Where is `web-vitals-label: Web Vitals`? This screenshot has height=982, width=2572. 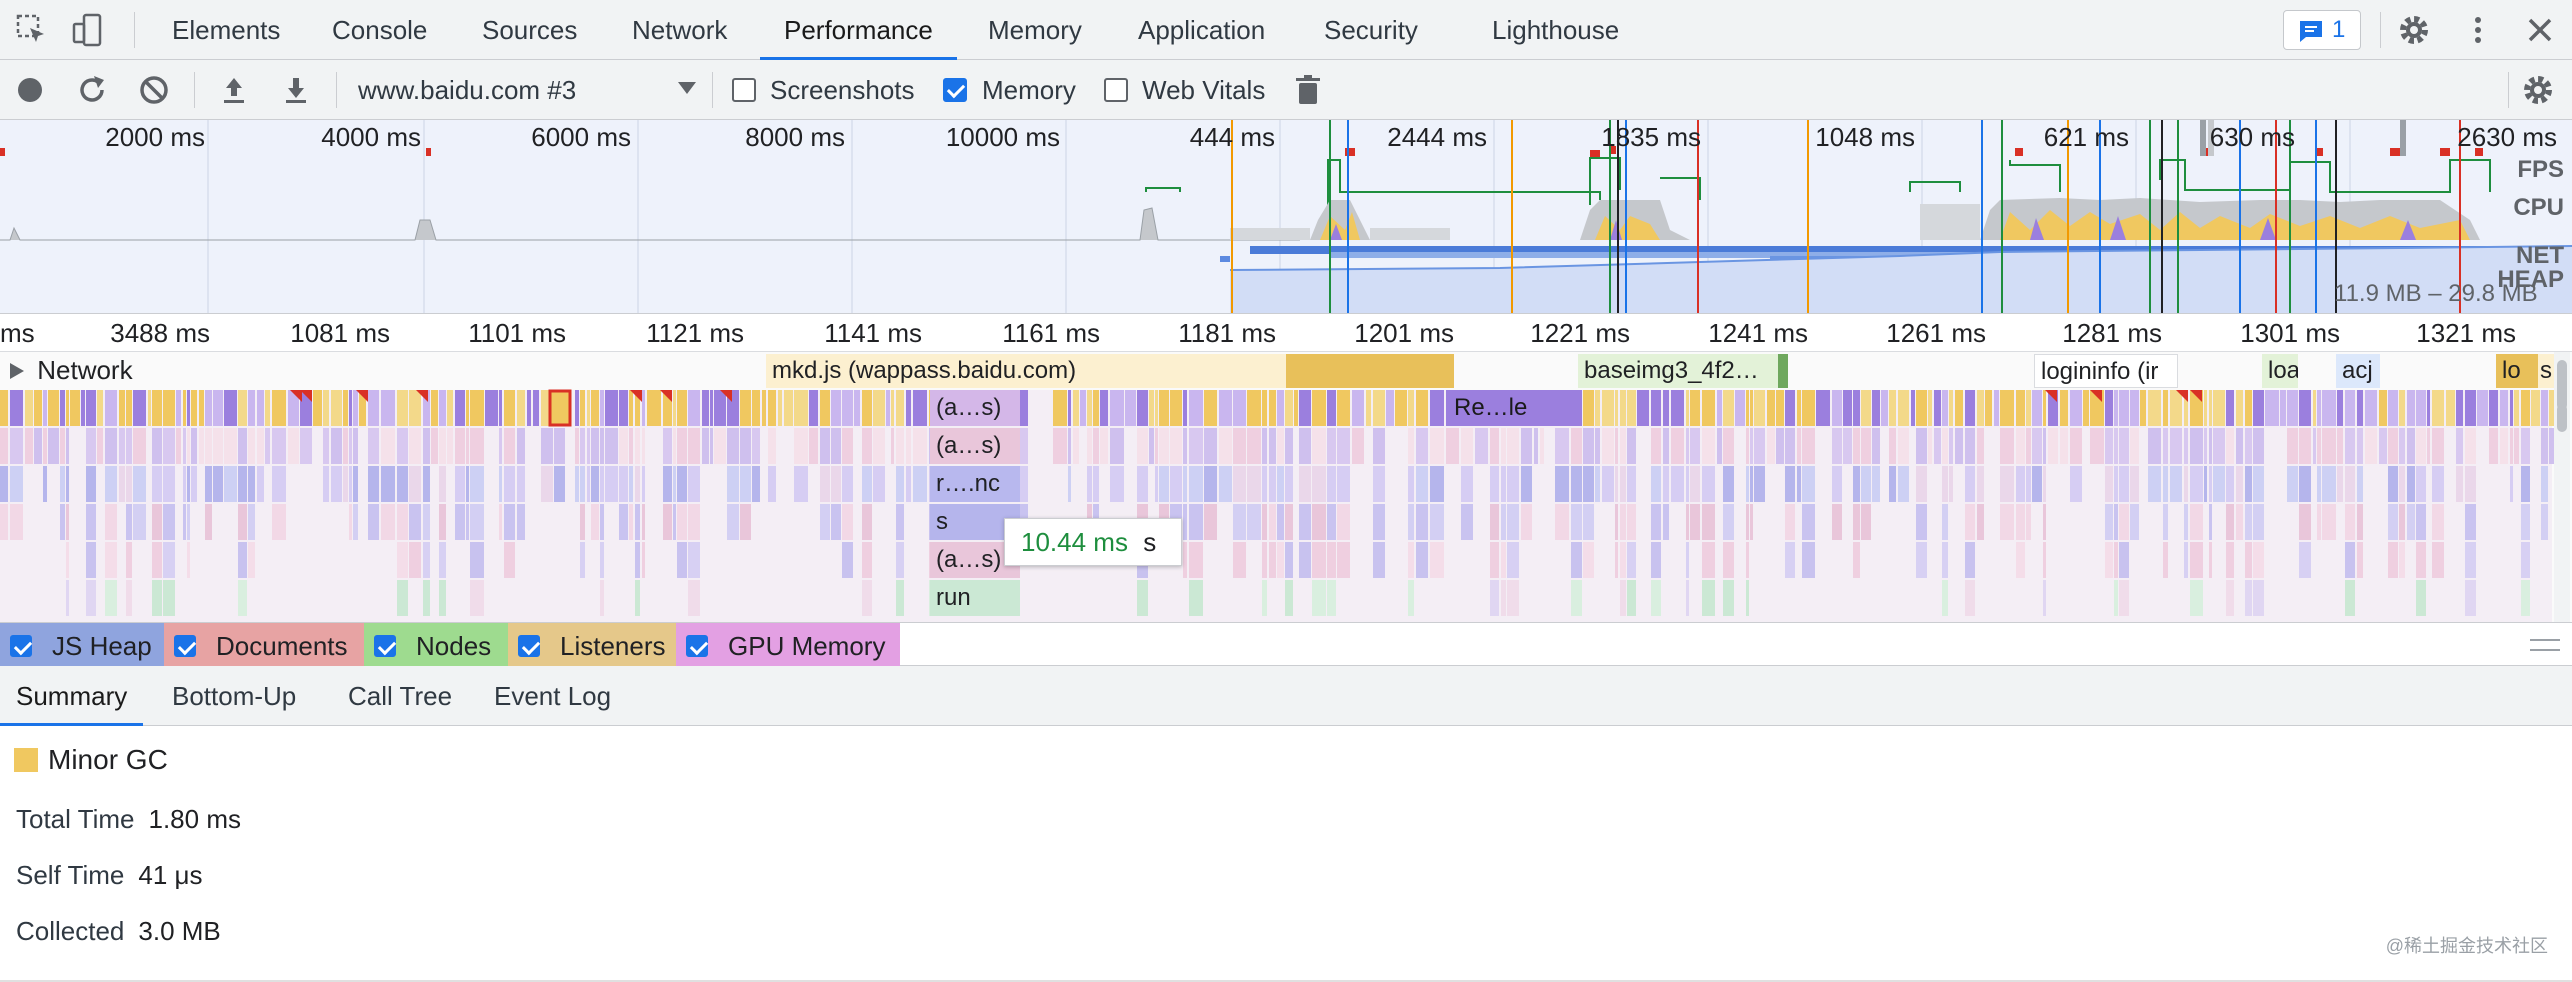
web-vitals-label: Web Vitals is located at coordinates (1204, 90).